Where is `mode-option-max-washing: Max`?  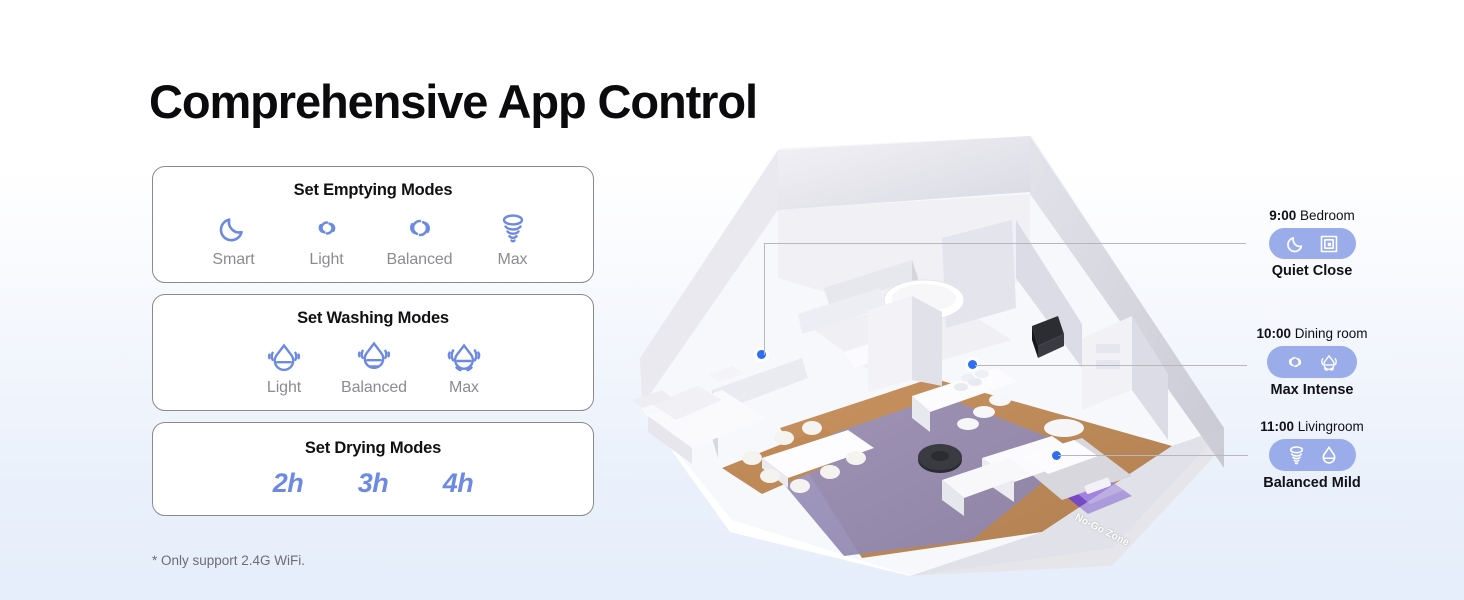
mode-option-max-washing: Max is located at coordinates (464, 366).